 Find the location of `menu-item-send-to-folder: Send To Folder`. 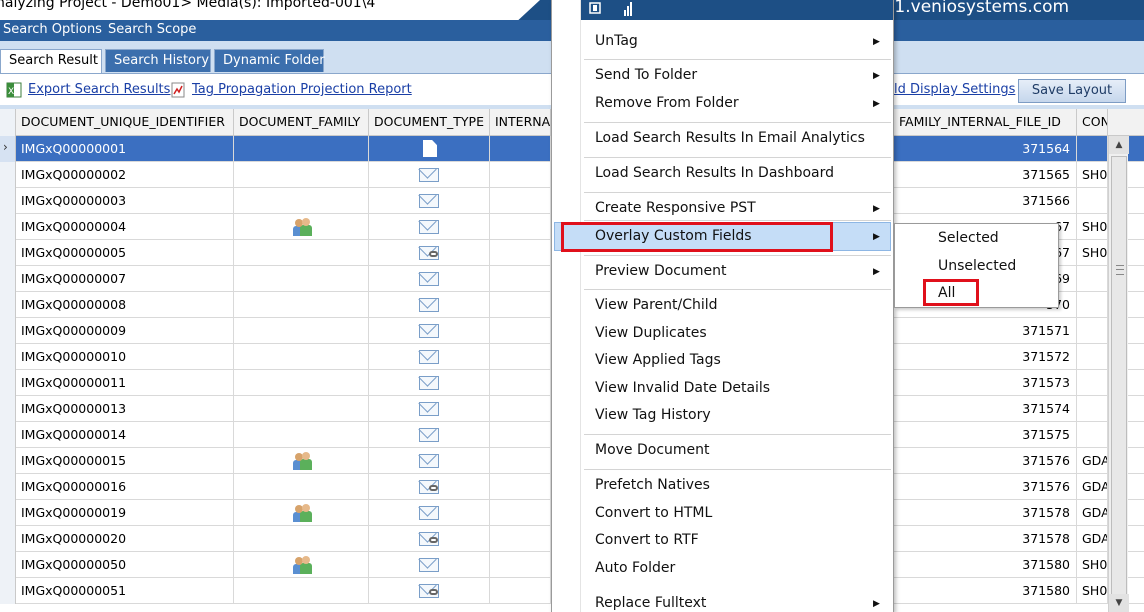

menu-item-send-to-folder: Send To Folder is located at coordinates (646, 75).